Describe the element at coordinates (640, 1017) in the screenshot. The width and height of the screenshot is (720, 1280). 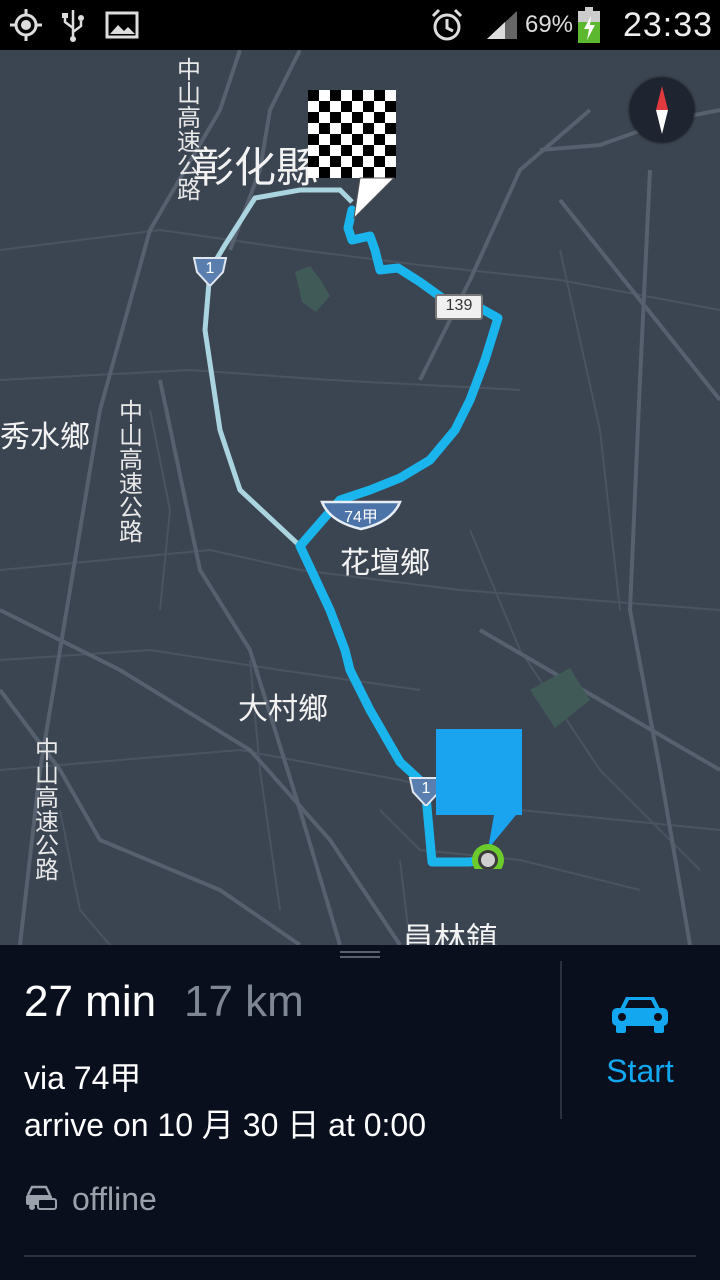
I see `car-icon` at that location.